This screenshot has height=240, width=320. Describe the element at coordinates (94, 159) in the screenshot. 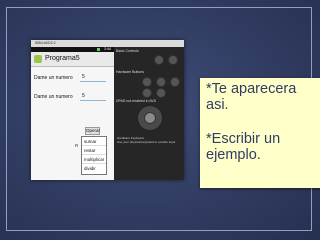

I see `menu-item-multiplicar: multiplicar` at that location.